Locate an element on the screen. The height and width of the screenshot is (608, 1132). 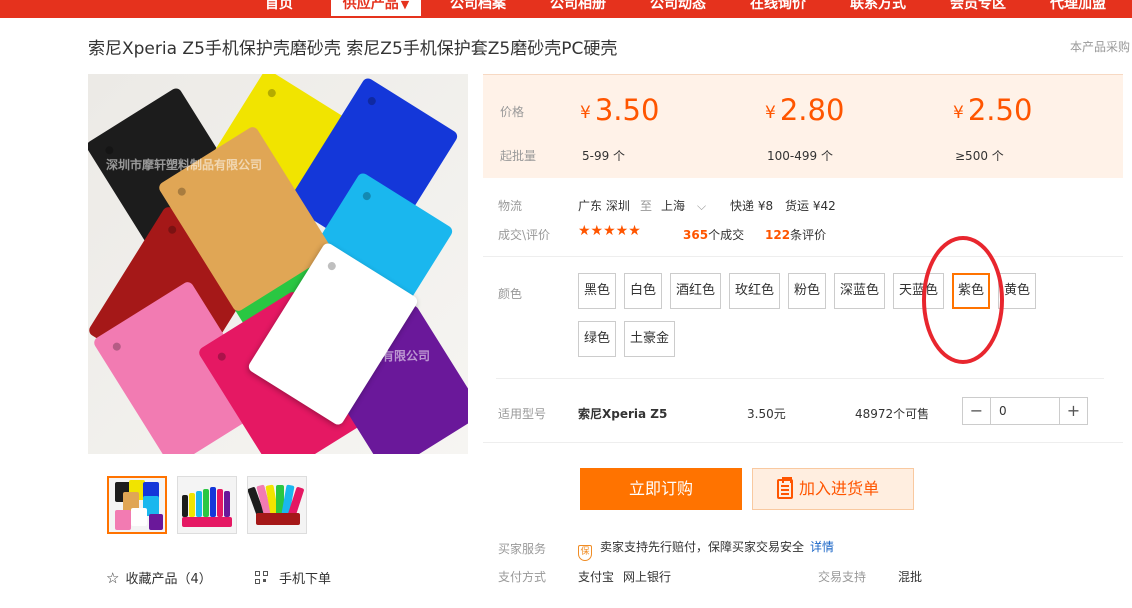
nav-item-company-news: 公司动态 is located at coordinates (678, 8).